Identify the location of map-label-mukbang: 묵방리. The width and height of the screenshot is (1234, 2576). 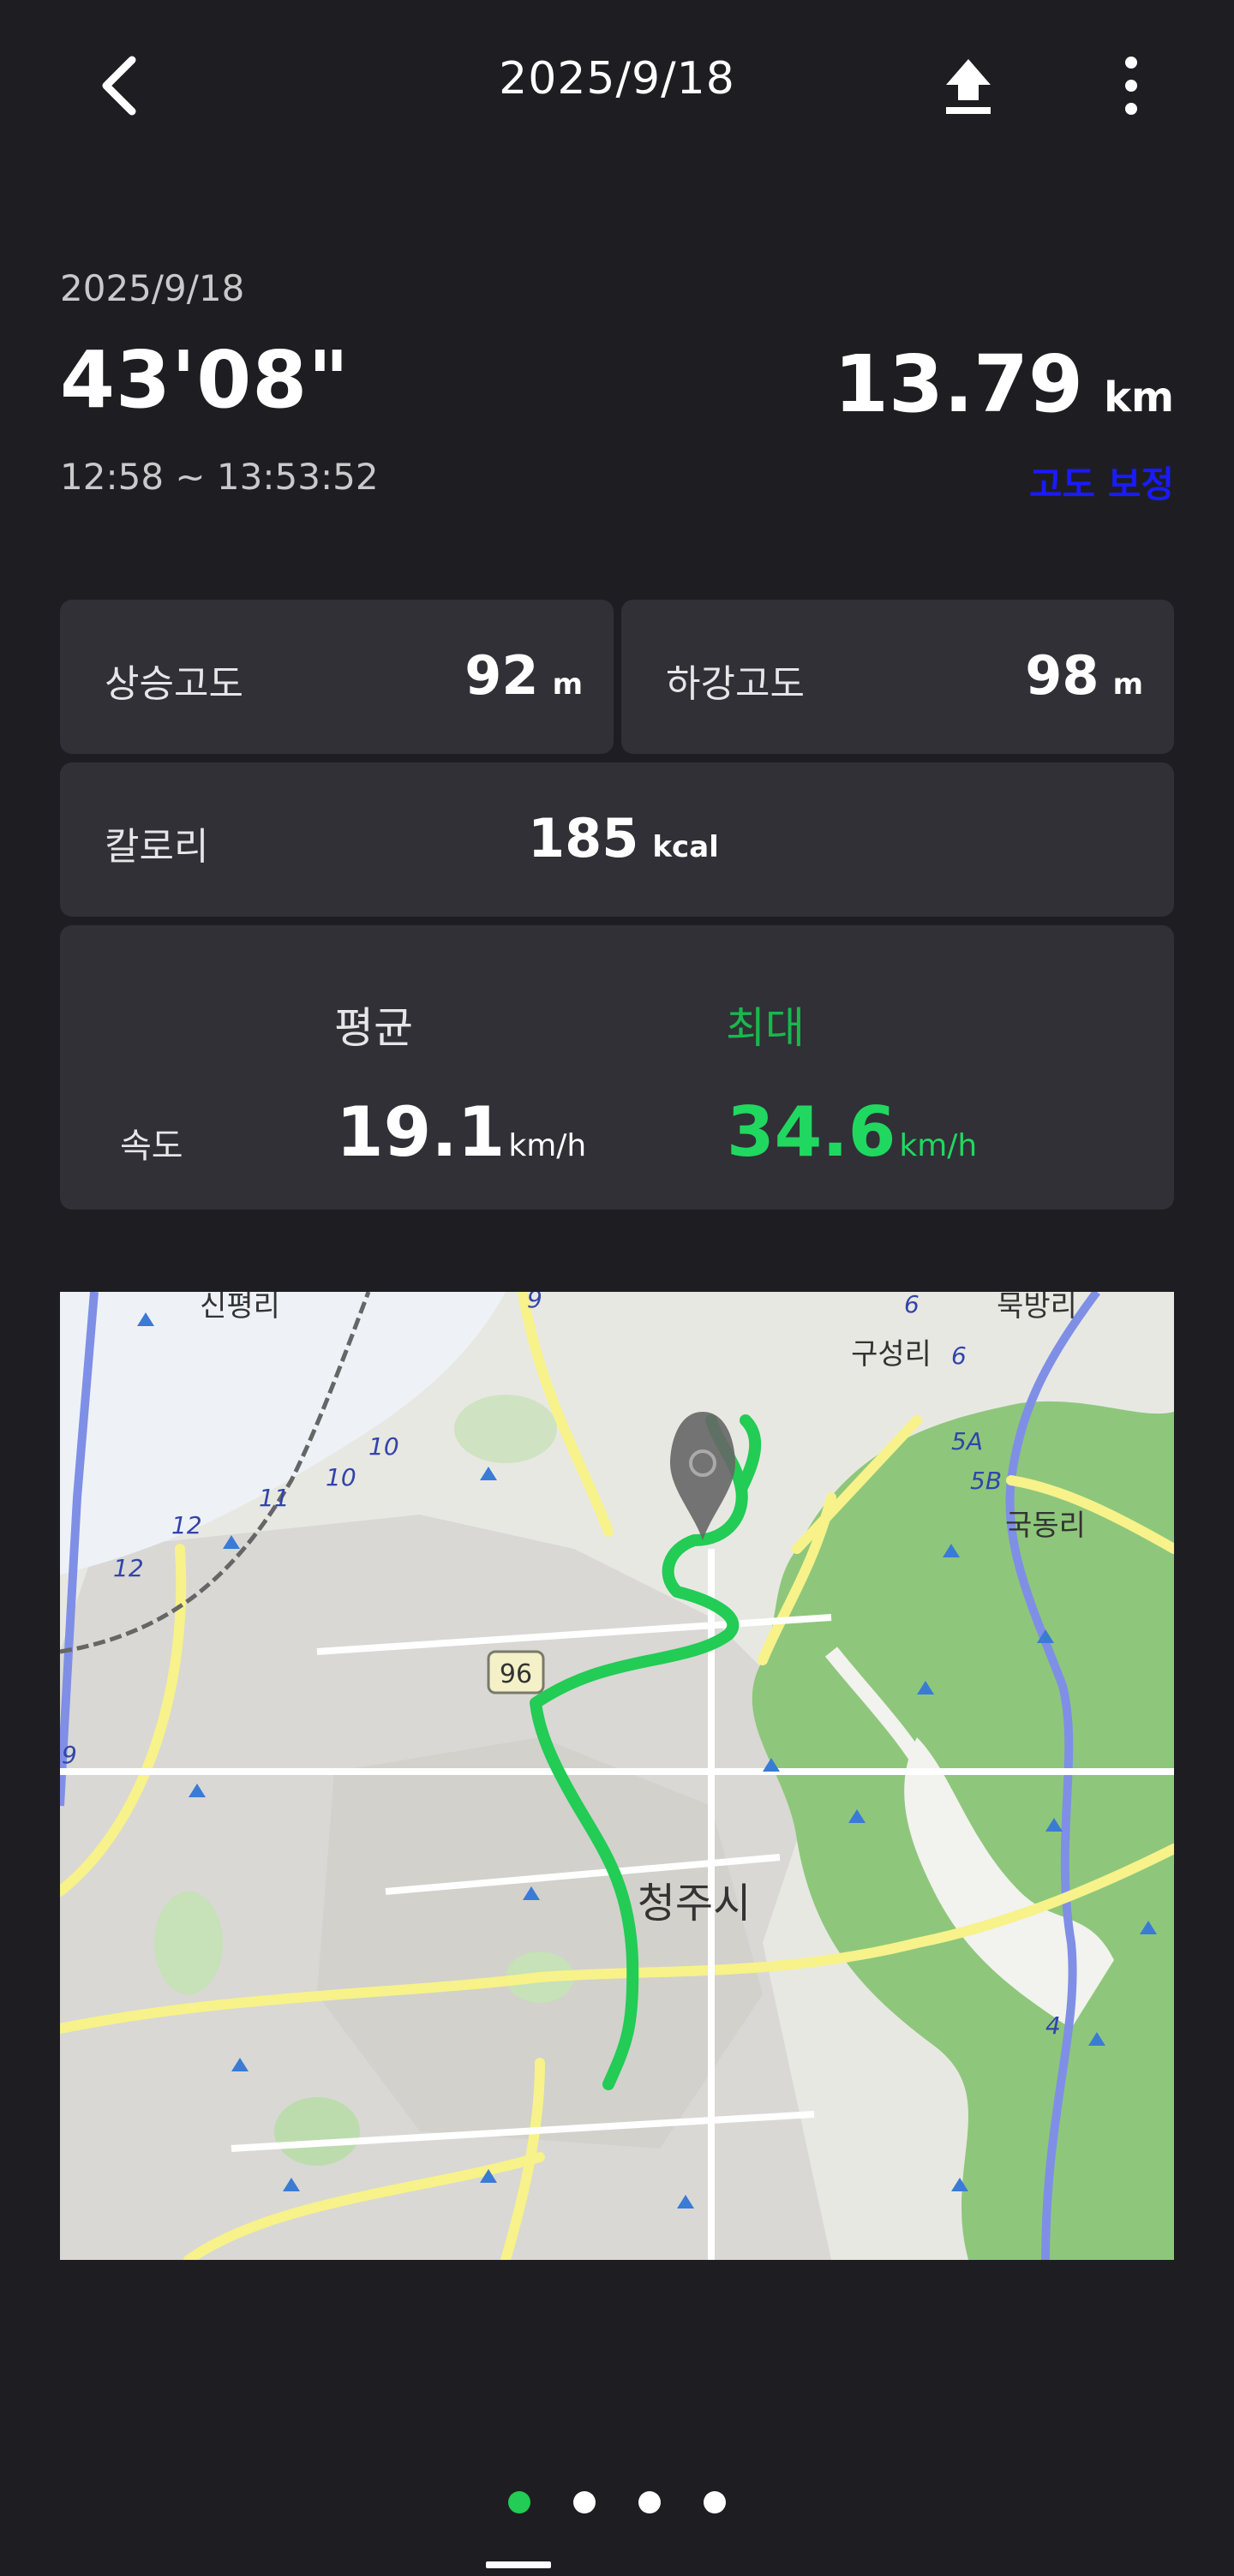
(1037, 1308).